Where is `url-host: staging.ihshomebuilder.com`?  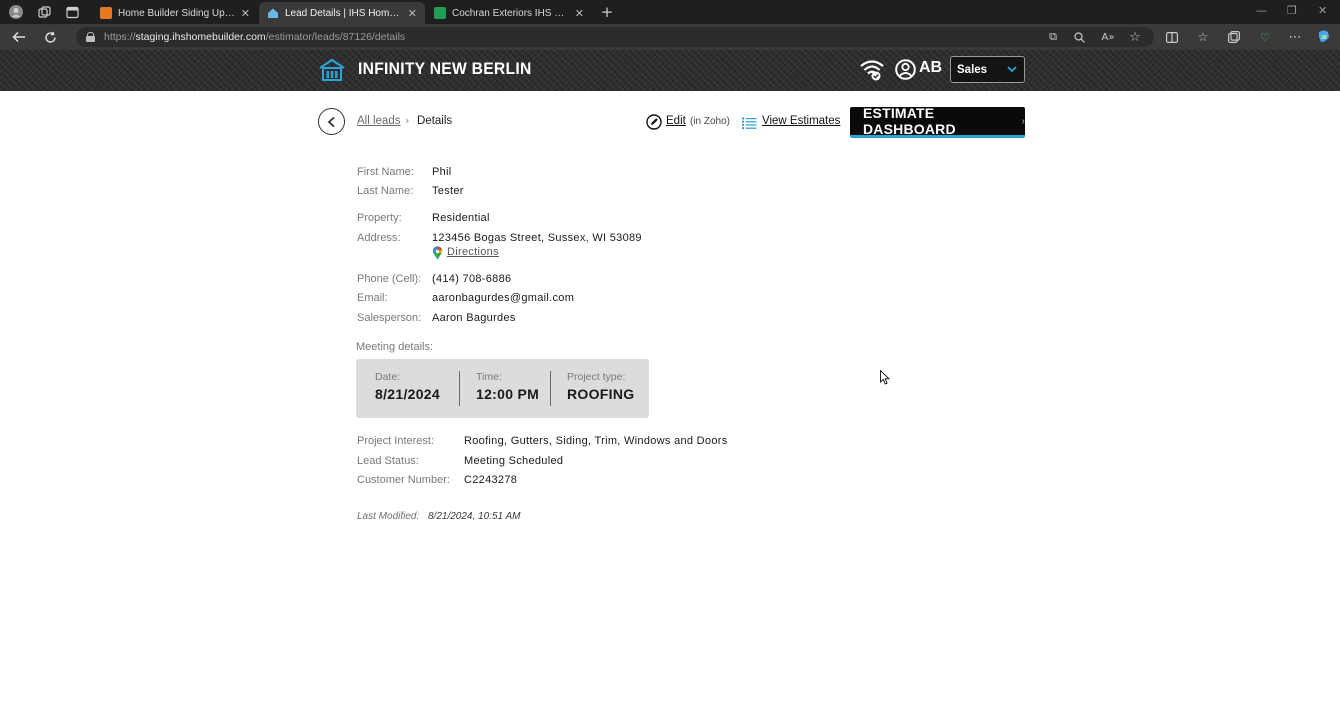 url-host: staging.ihshomebuilder.com is located at coordinates (200, 37).